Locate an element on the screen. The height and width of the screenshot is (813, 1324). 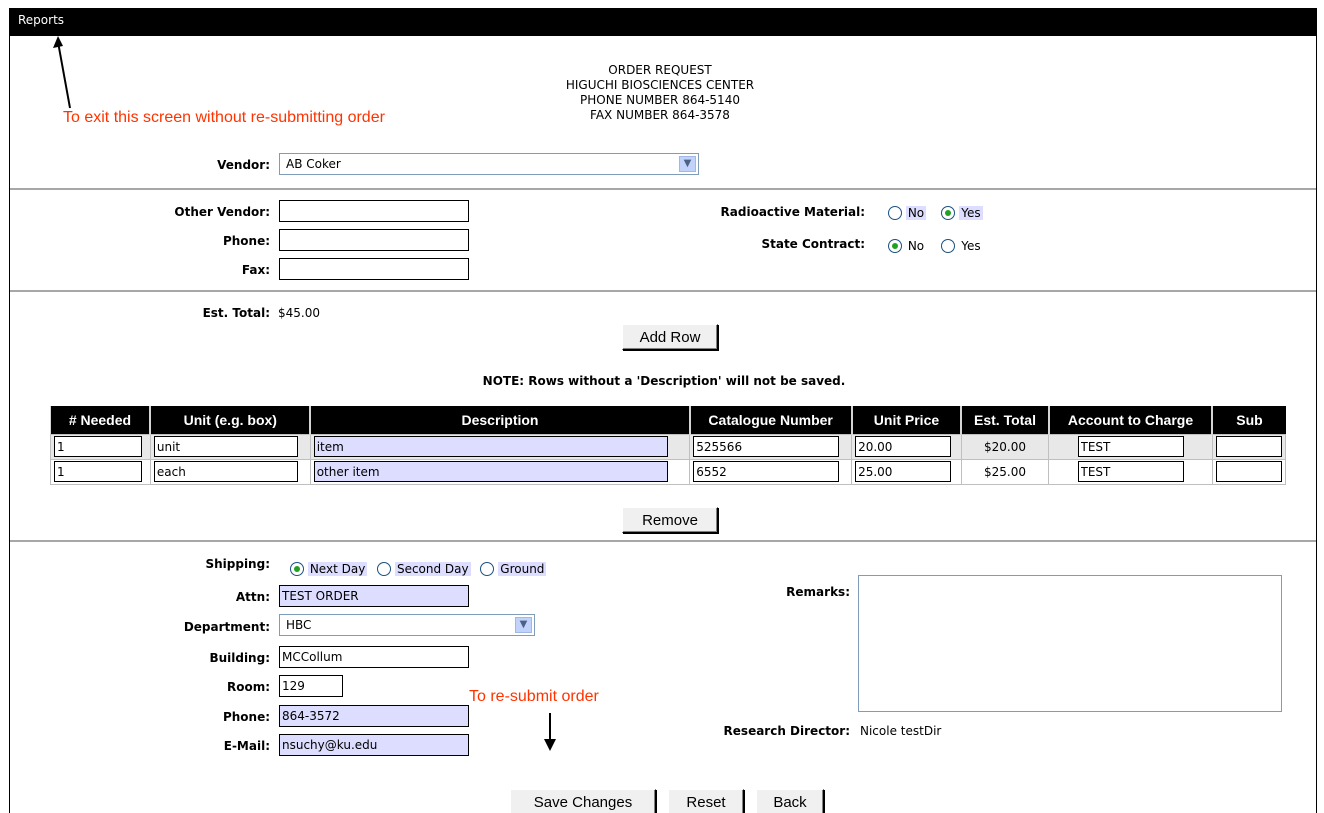
column-header: Description is located at coordinates (500, 420).